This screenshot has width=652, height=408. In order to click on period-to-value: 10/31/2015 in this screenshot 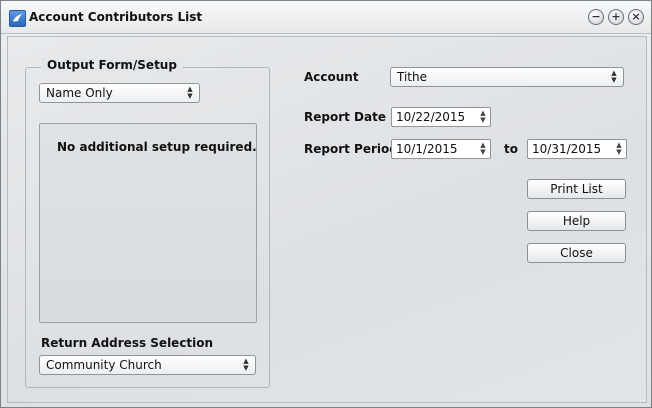, I will do `click(567, 149)`.